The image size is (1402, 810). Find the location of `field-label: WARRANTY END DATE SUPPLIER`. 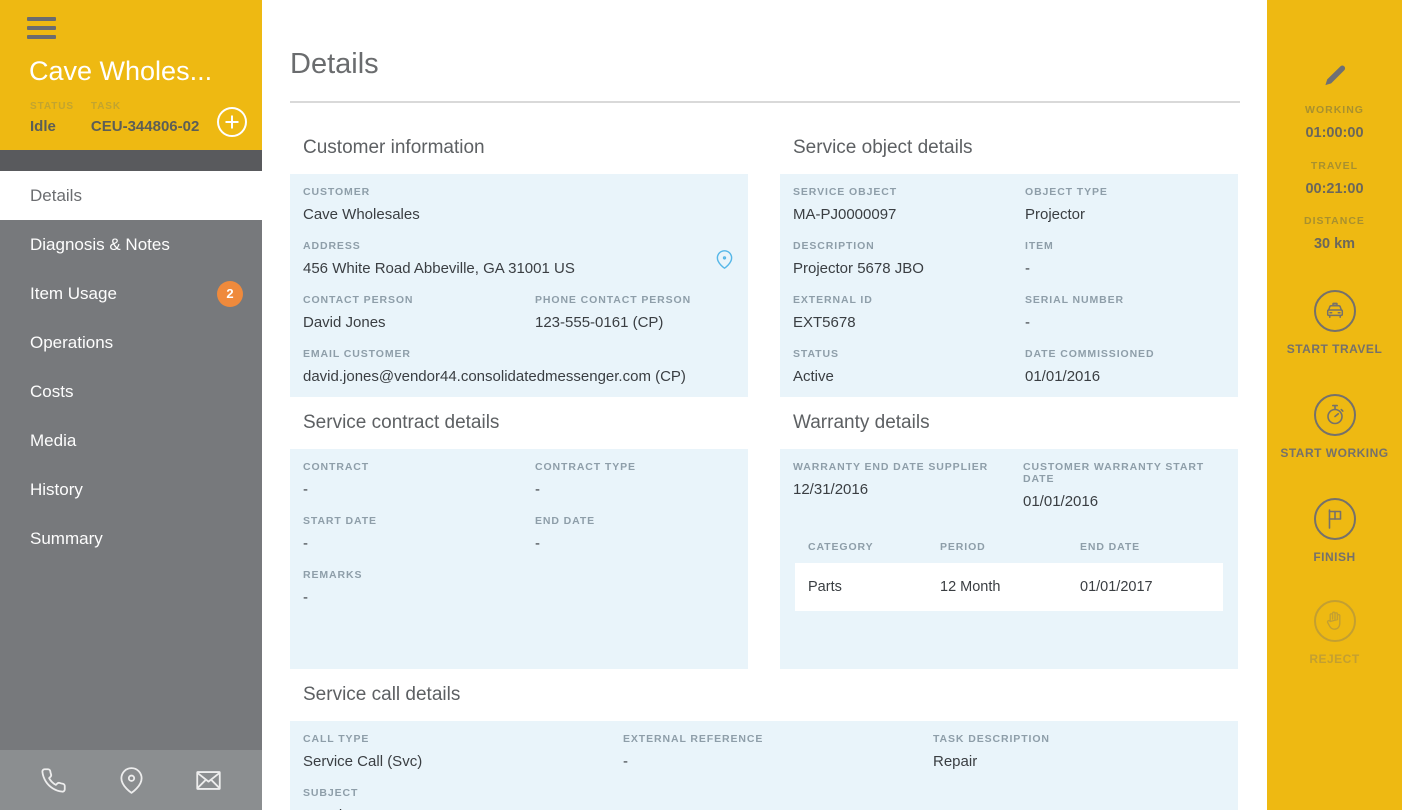

field-label: WARRANTY END DATE SUPPLIER is located at coordinates (891, 467).